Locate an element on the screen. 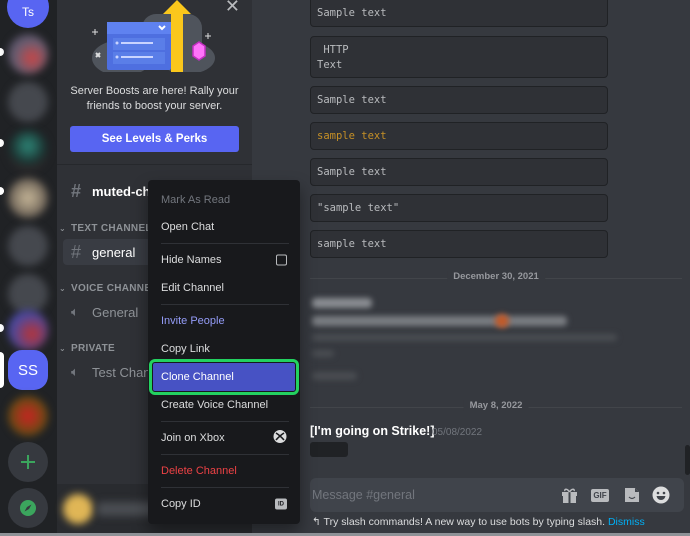  compass-icon is located at coordinates (28, 508).